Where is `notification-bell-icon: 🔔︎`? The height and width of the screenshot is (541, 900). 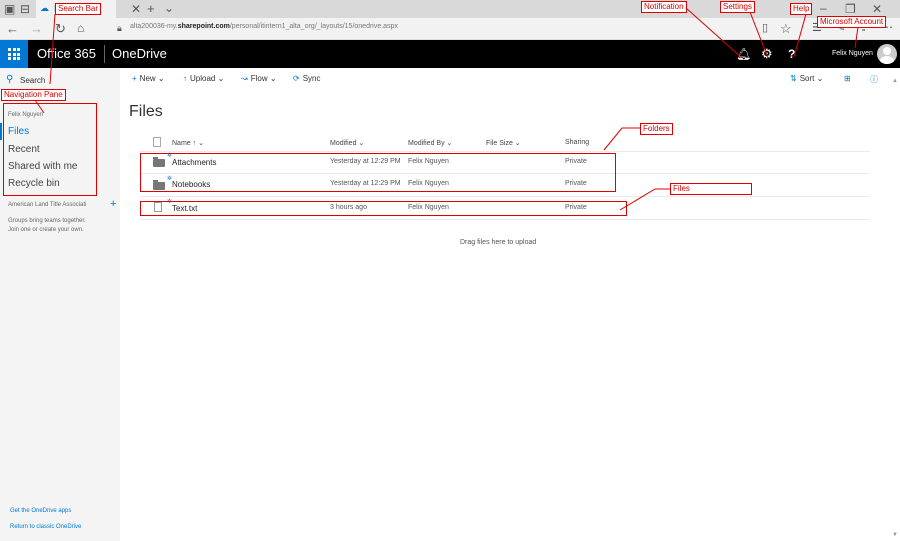 notification-bell-icon: 🔔︎ is located at coordinates (743, 54).